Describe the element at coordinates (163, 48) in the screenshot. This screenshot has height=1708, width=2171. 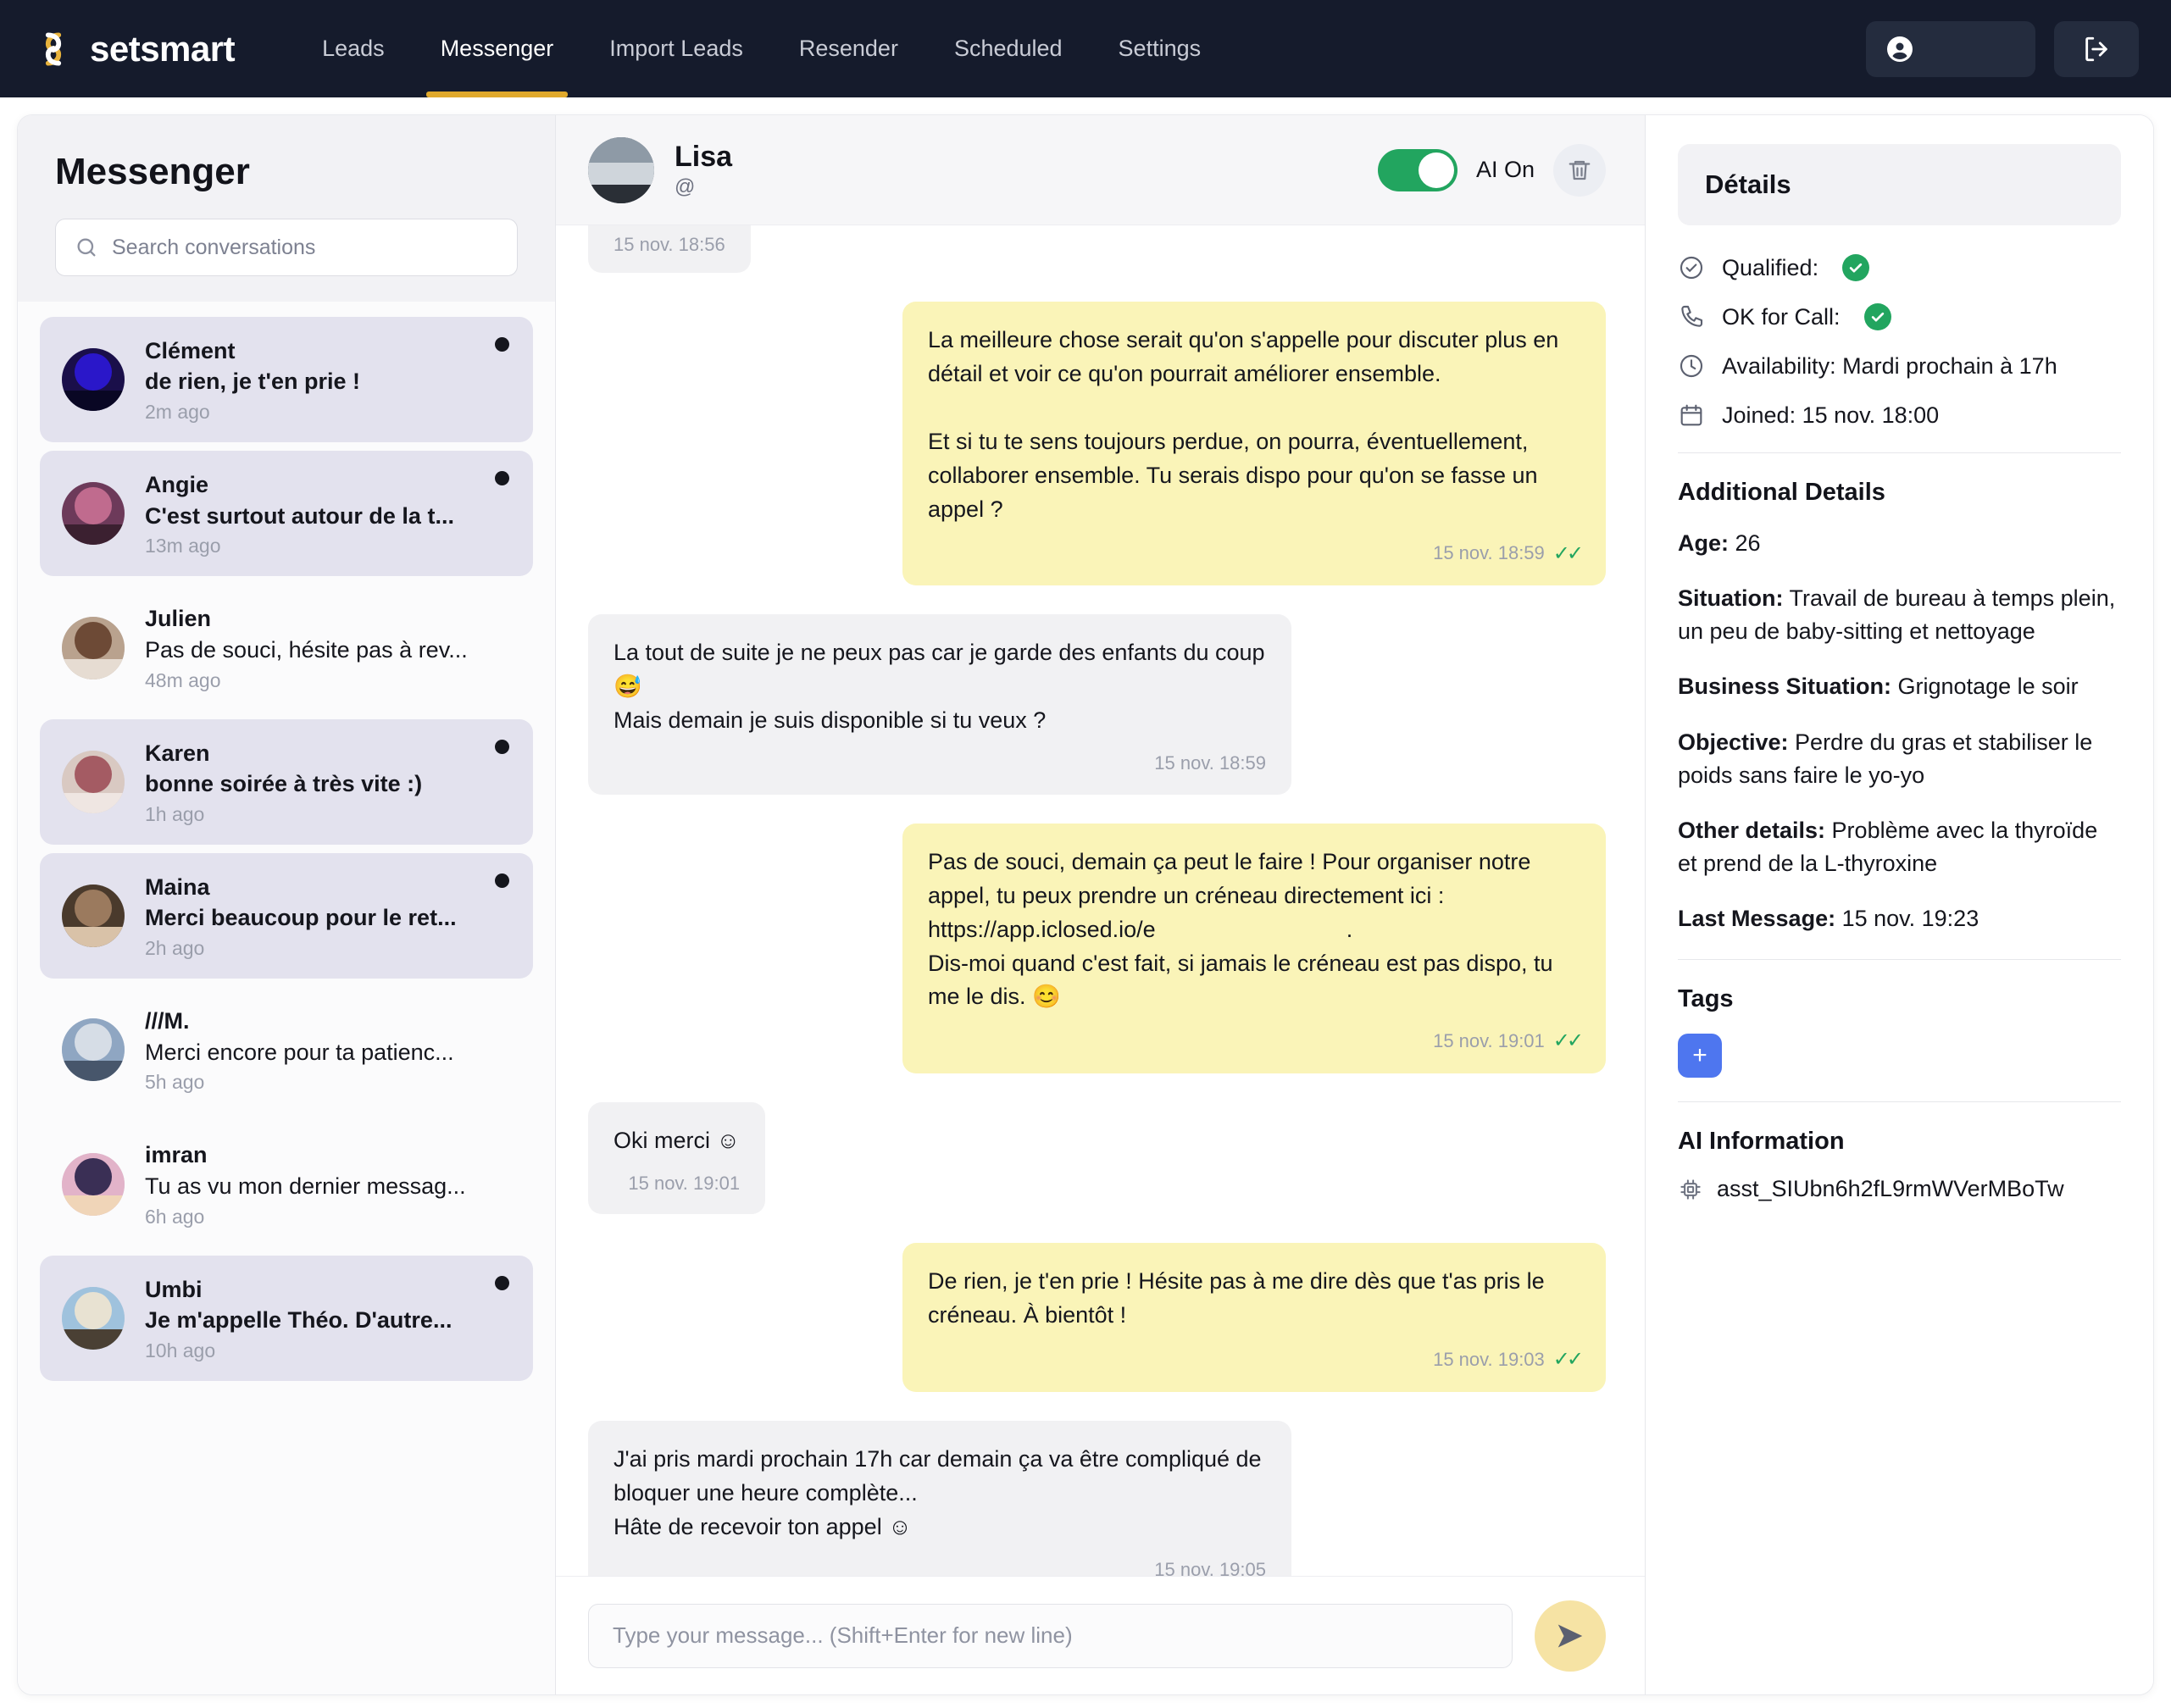
I see `brand-name: setsmart` at that location.